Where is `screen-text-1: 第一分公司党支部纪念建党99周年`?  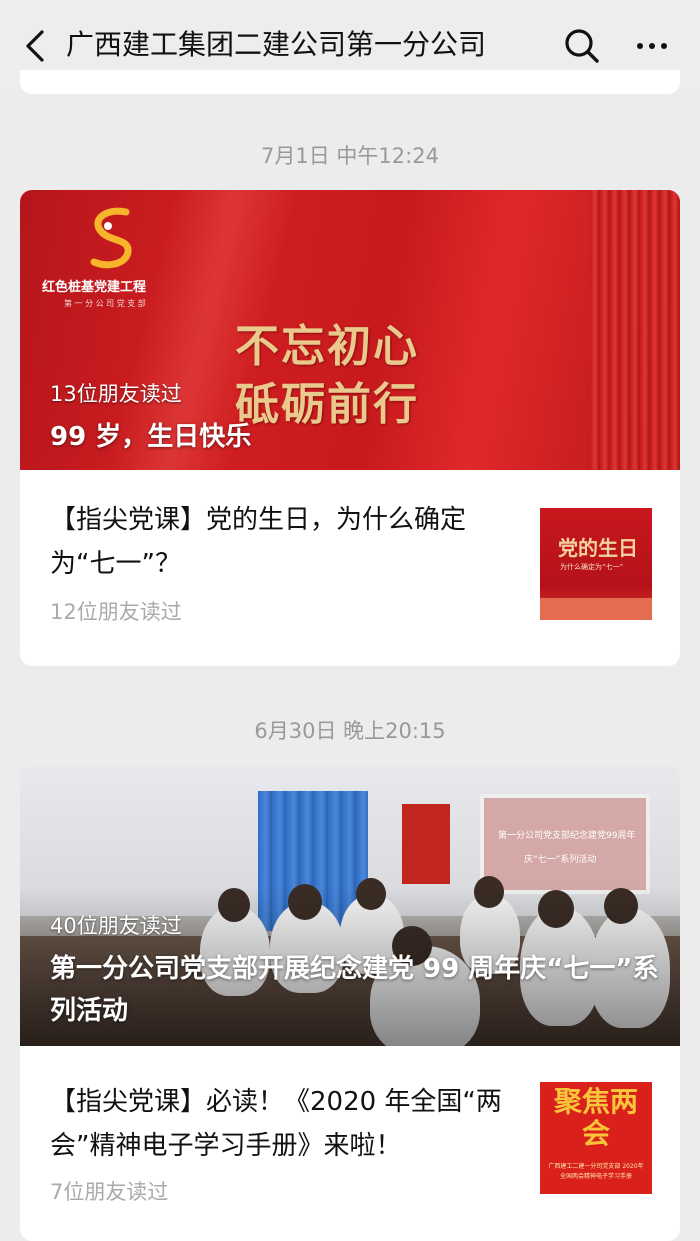 screen-text-1: 第一分公司党支部纪念建党99周年 is located at coordinates (567, 836).